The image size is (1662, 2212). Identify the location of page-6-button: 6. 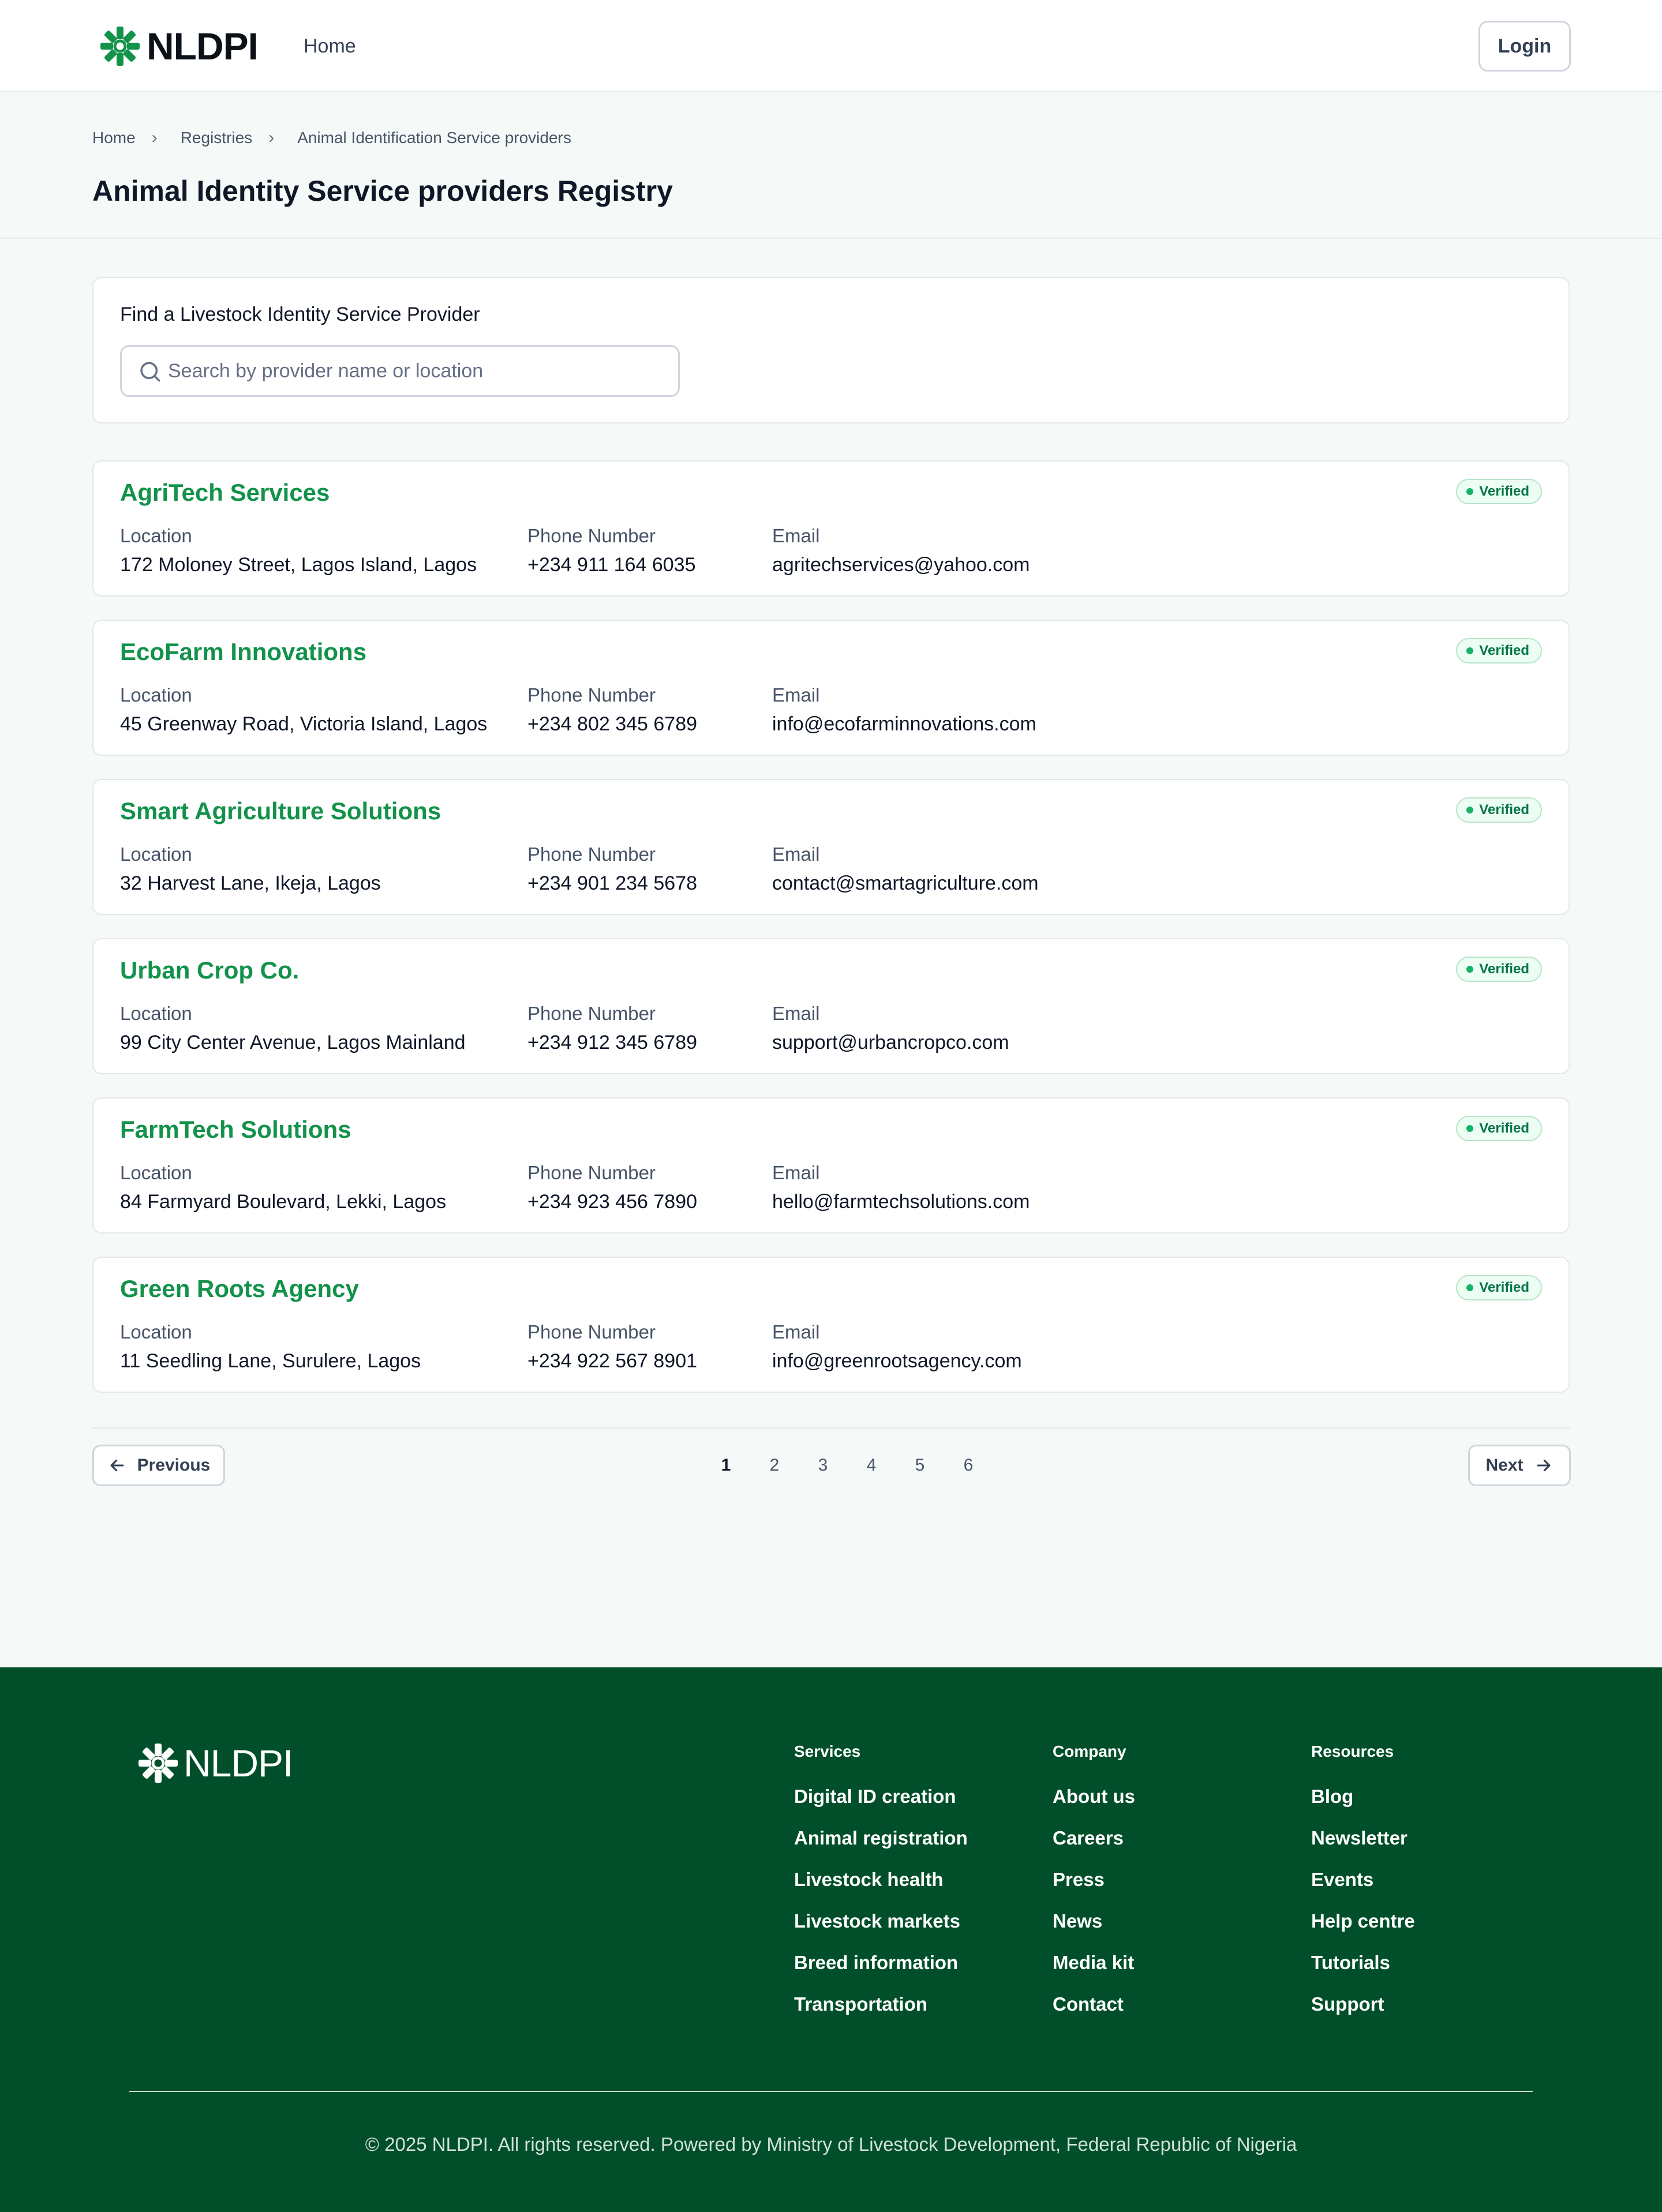
(968, 1465).